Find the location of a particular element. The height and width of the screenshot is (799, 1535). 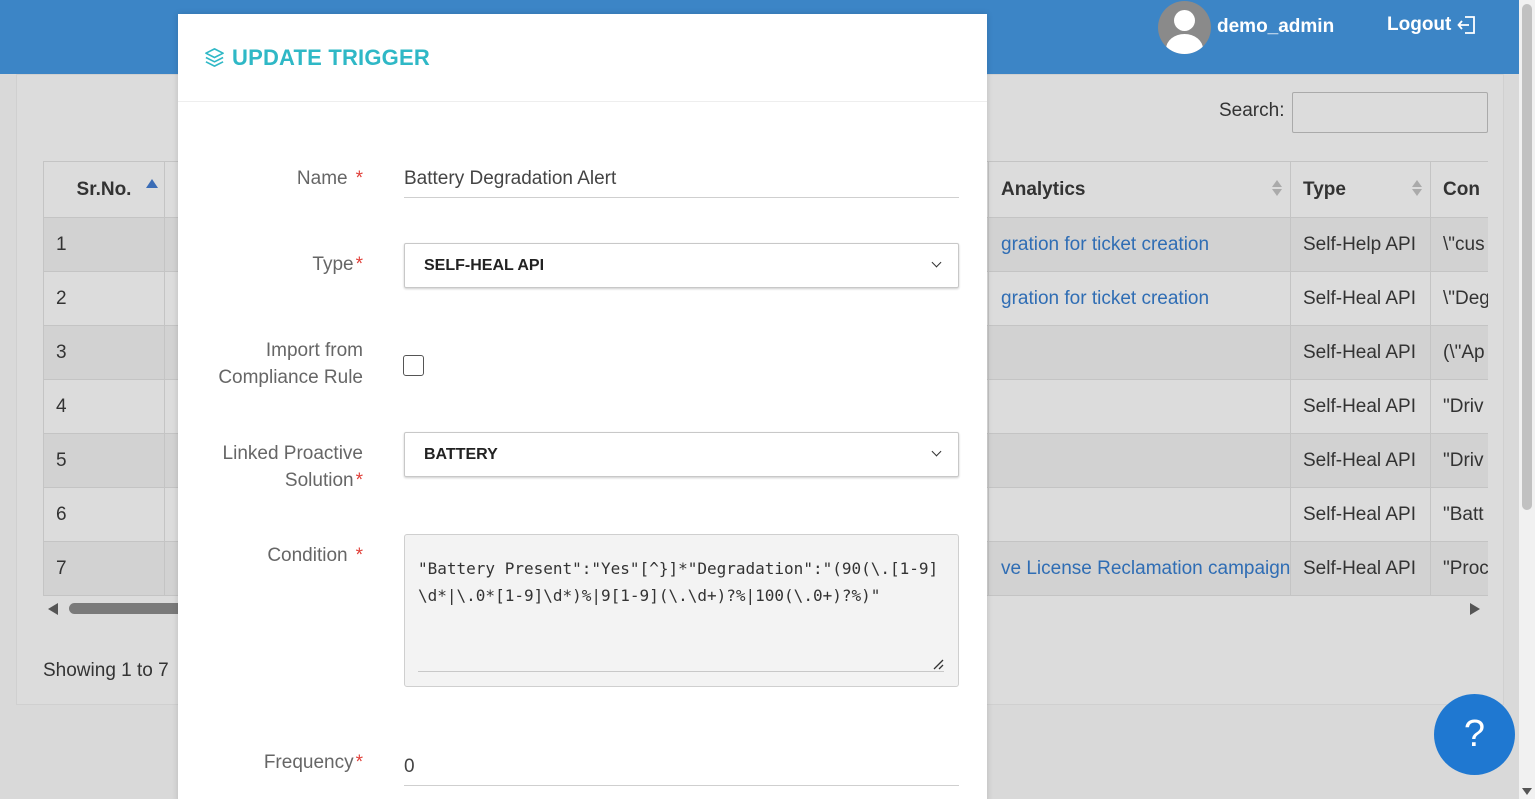

scrollbar-thumb is located at coordinates (1527, 257).